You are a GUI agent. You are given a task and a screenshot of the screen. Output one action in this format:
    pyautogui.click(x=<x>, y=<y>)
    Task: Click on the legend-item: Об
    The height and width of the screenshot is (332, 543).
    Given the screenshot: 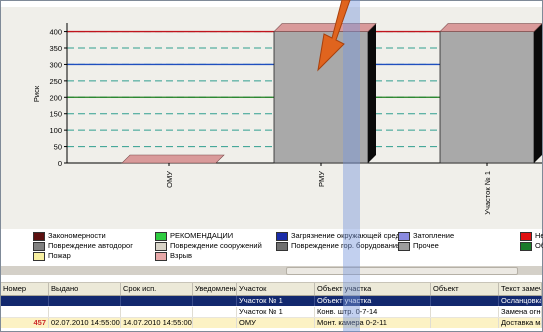 What is the action you would take?
    pyautogui.click(x=531, y=246)
    